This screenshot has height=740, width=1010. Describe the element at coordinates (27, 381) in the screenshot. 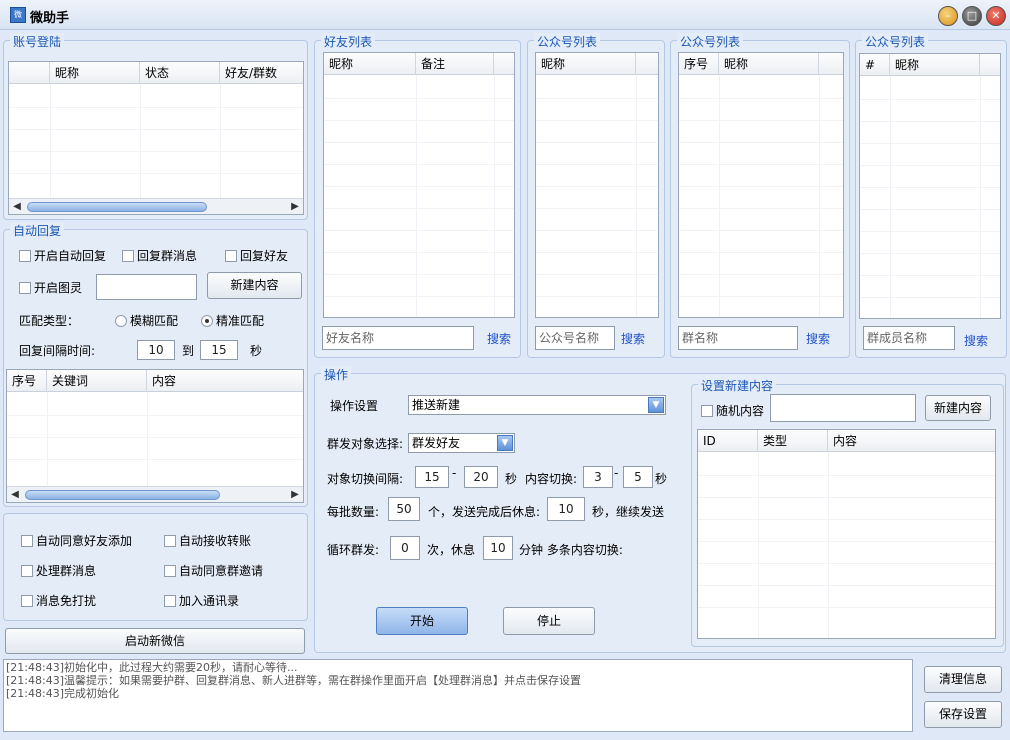

I see `keyword-col-index: 序号` at that location.